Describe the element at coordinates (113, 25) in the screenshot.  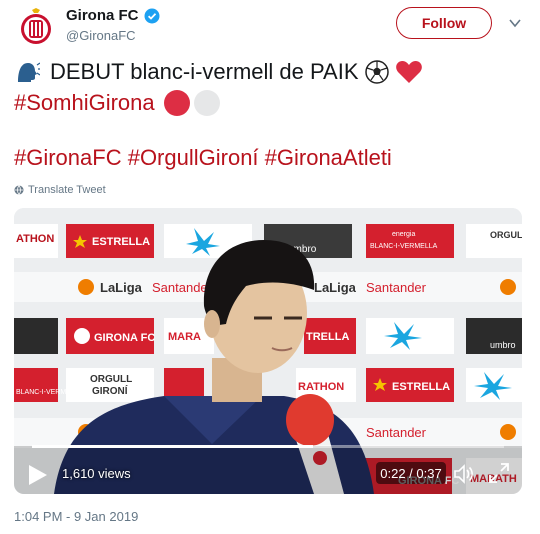
I see `user-name-block: Girona FC @GironaFC` at that location.